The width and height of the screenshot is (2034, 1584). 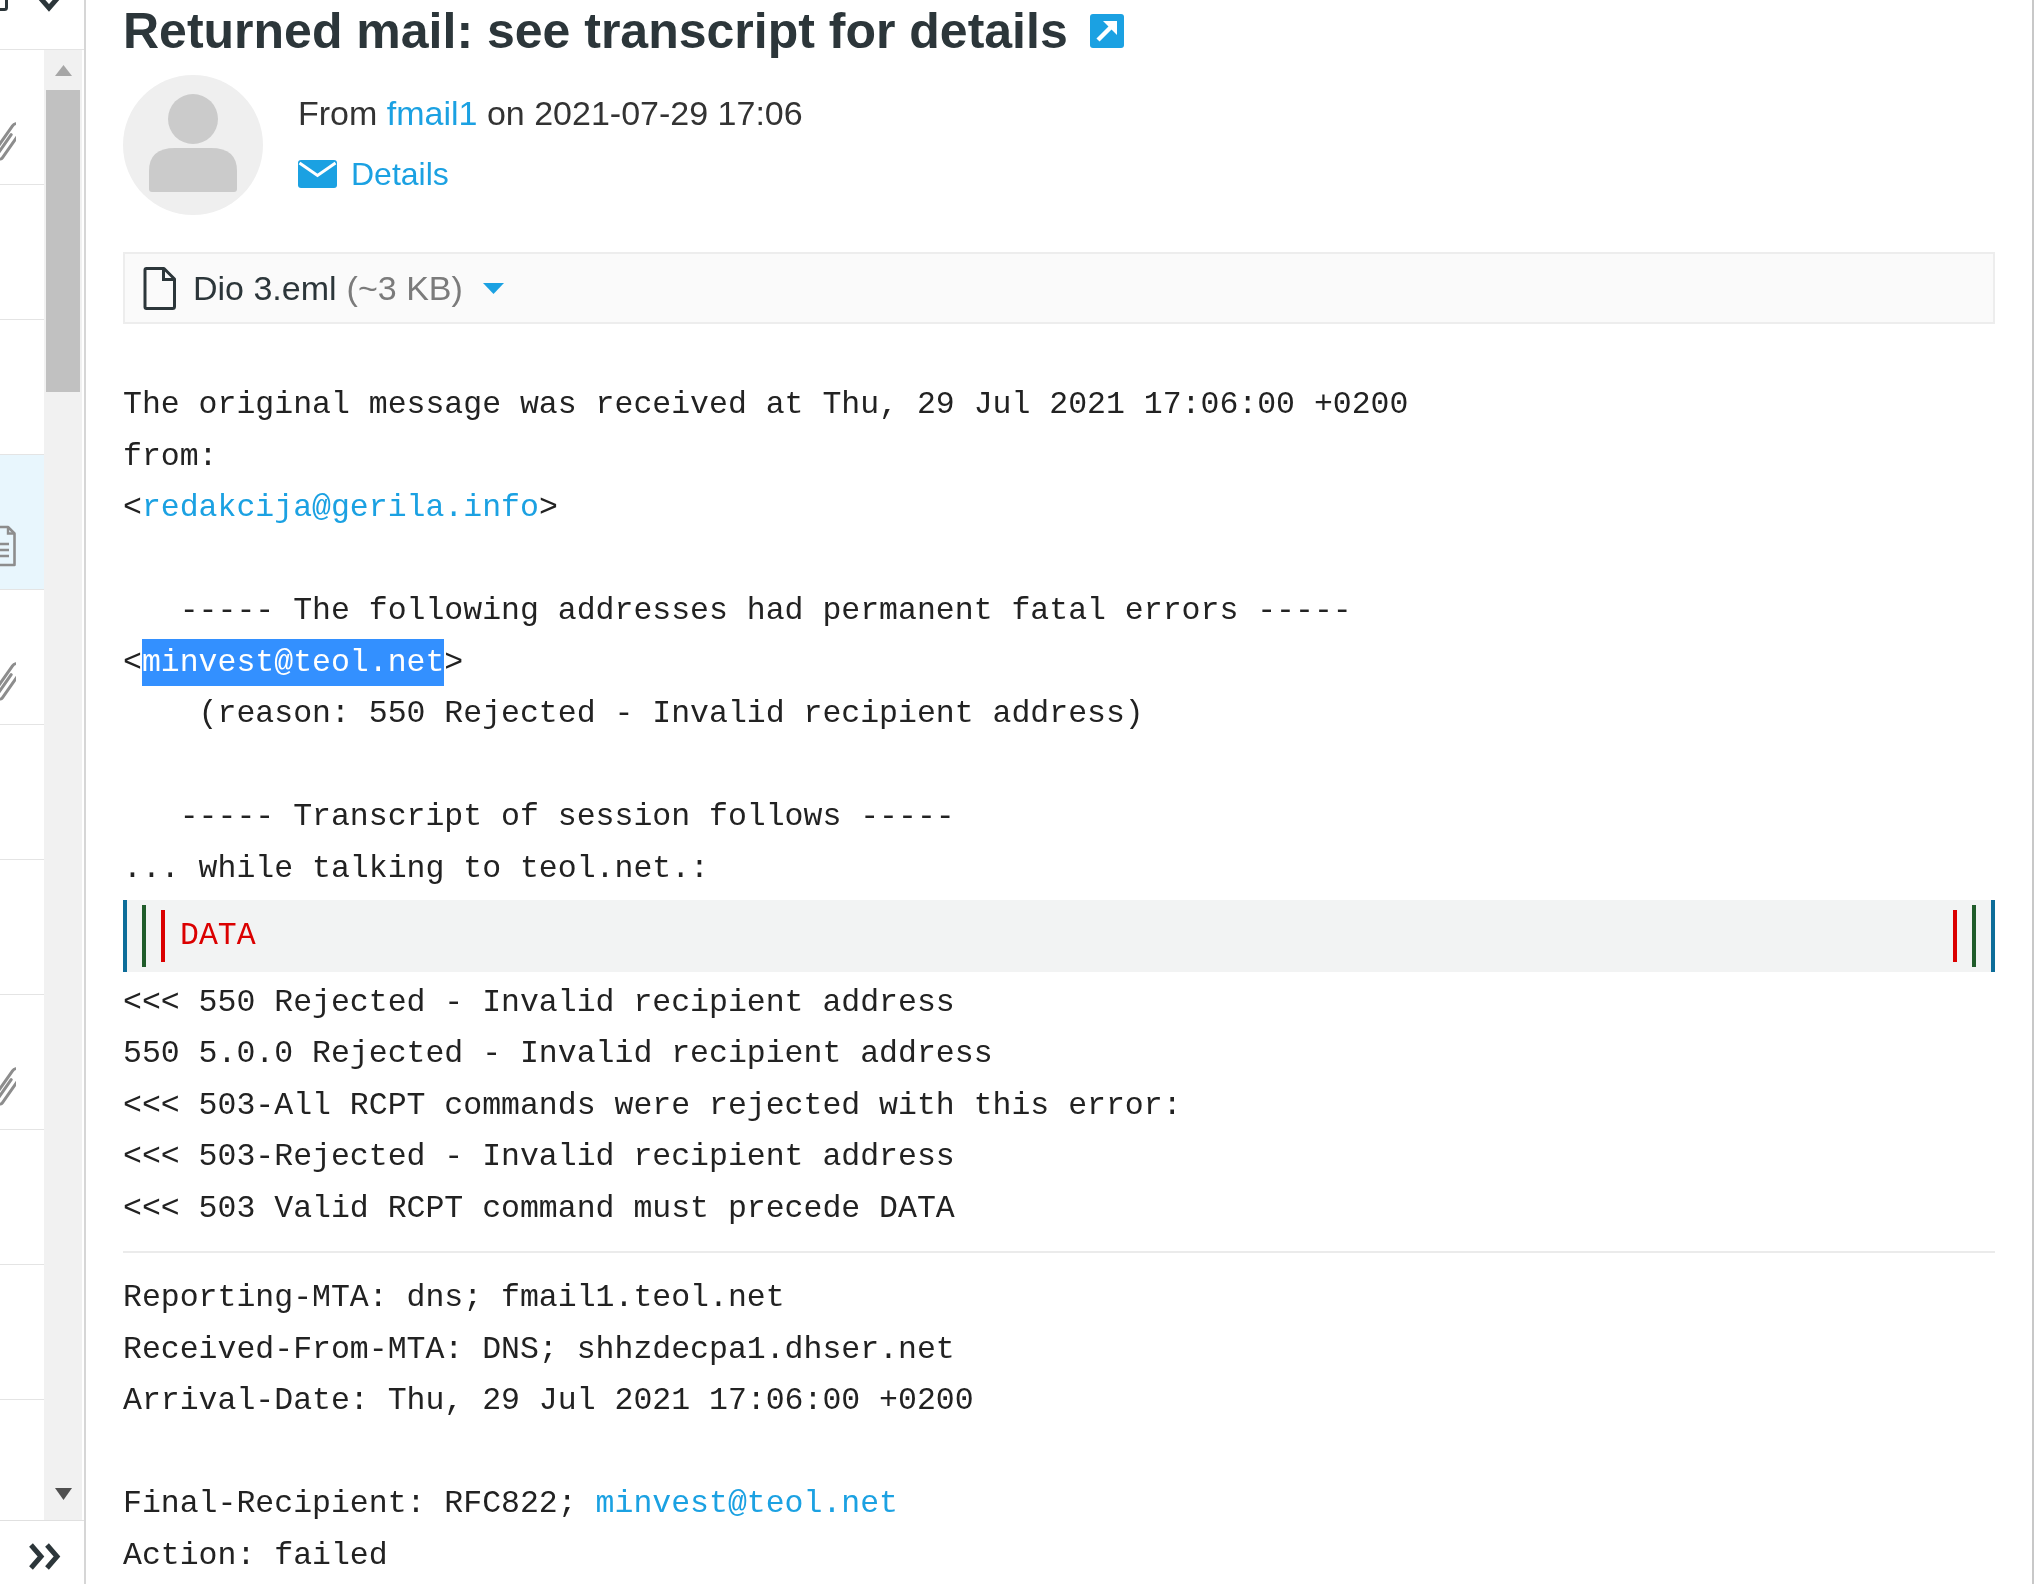 What do you see at coordinates (432, 113) in the screenshot?
I see `sender-link: fmail1` at bounding box center [432, 113].